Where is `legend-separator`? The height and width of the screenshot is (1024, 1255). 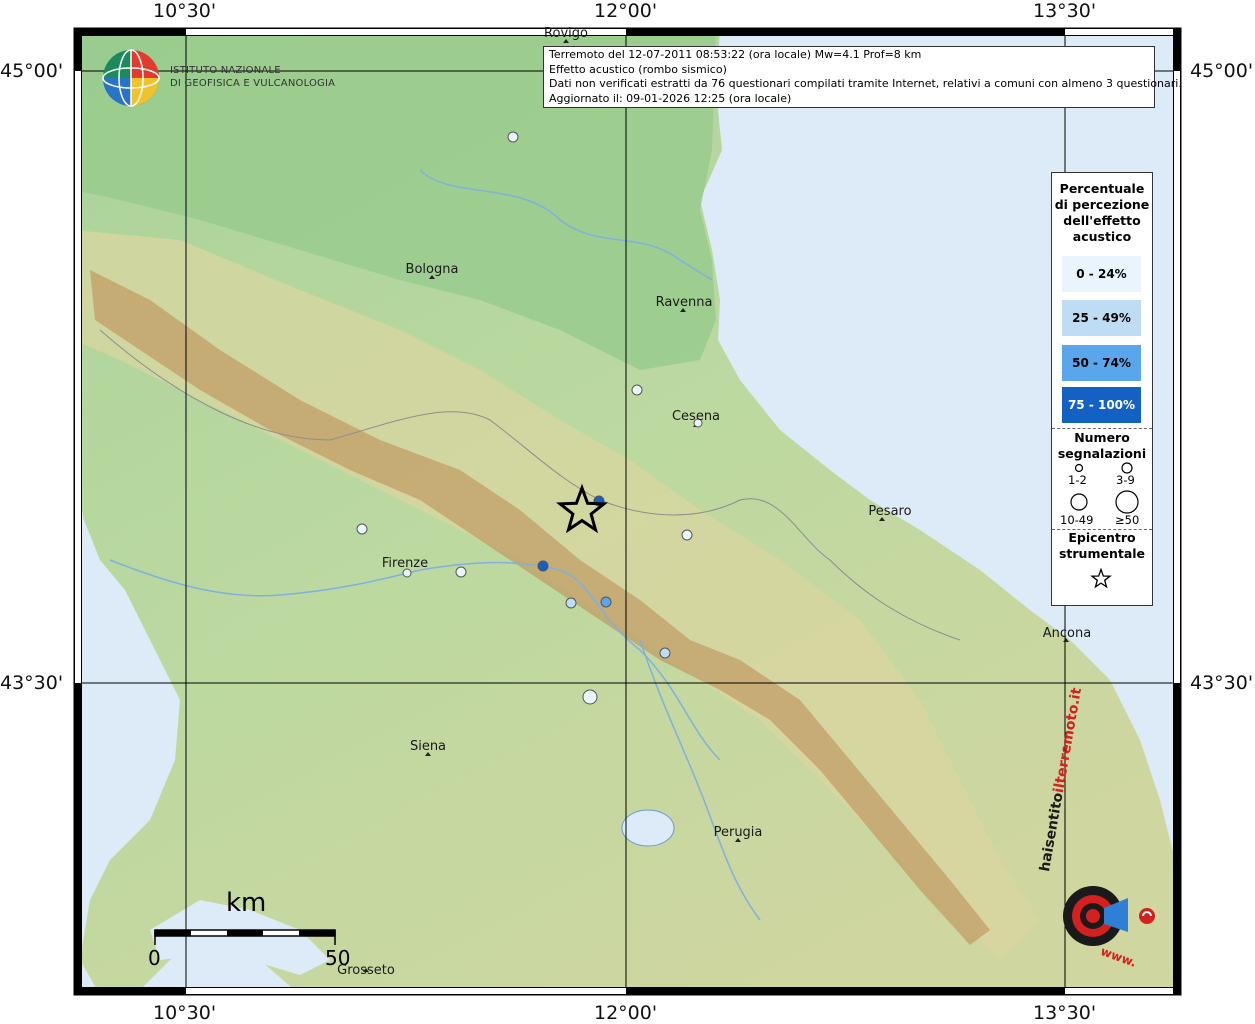
legend-separator is located at coordinates (1102, 428).